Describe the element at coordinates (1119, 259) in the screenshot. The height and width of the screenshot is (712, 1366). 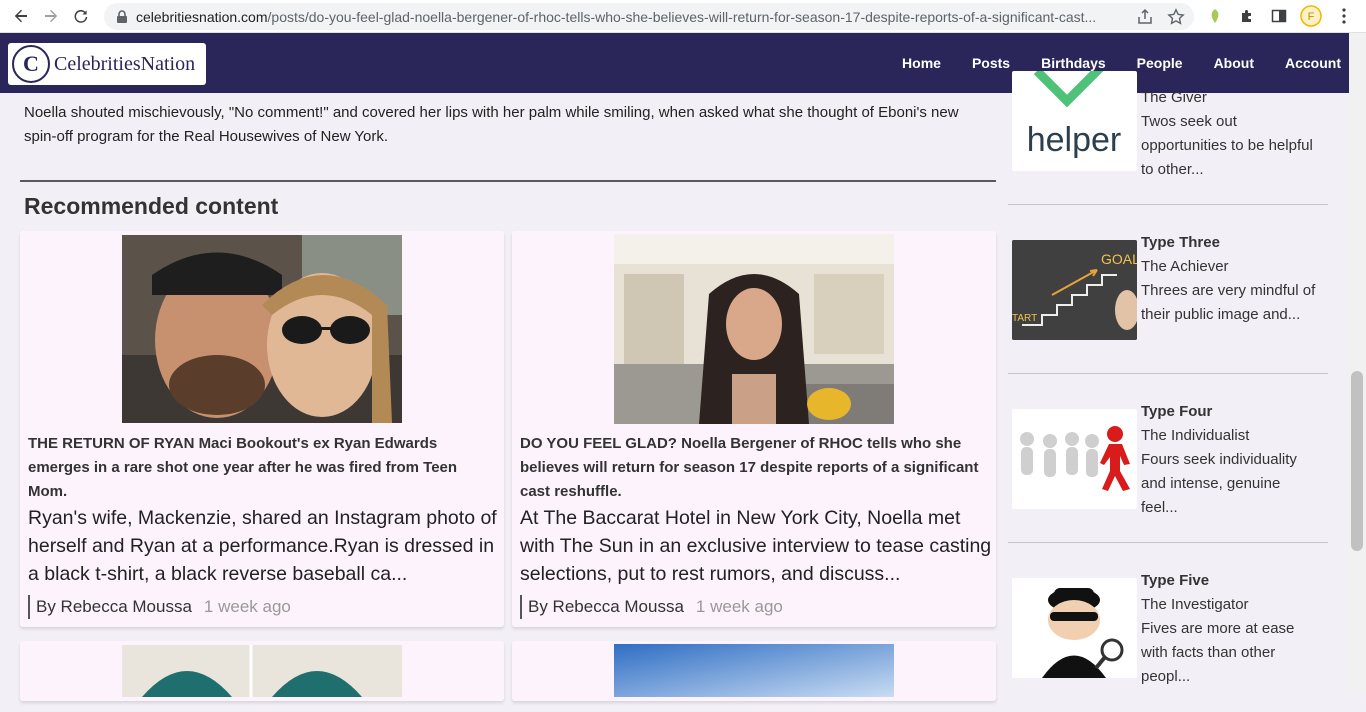
I see `thumb-goal-text: GOAL` at that location.